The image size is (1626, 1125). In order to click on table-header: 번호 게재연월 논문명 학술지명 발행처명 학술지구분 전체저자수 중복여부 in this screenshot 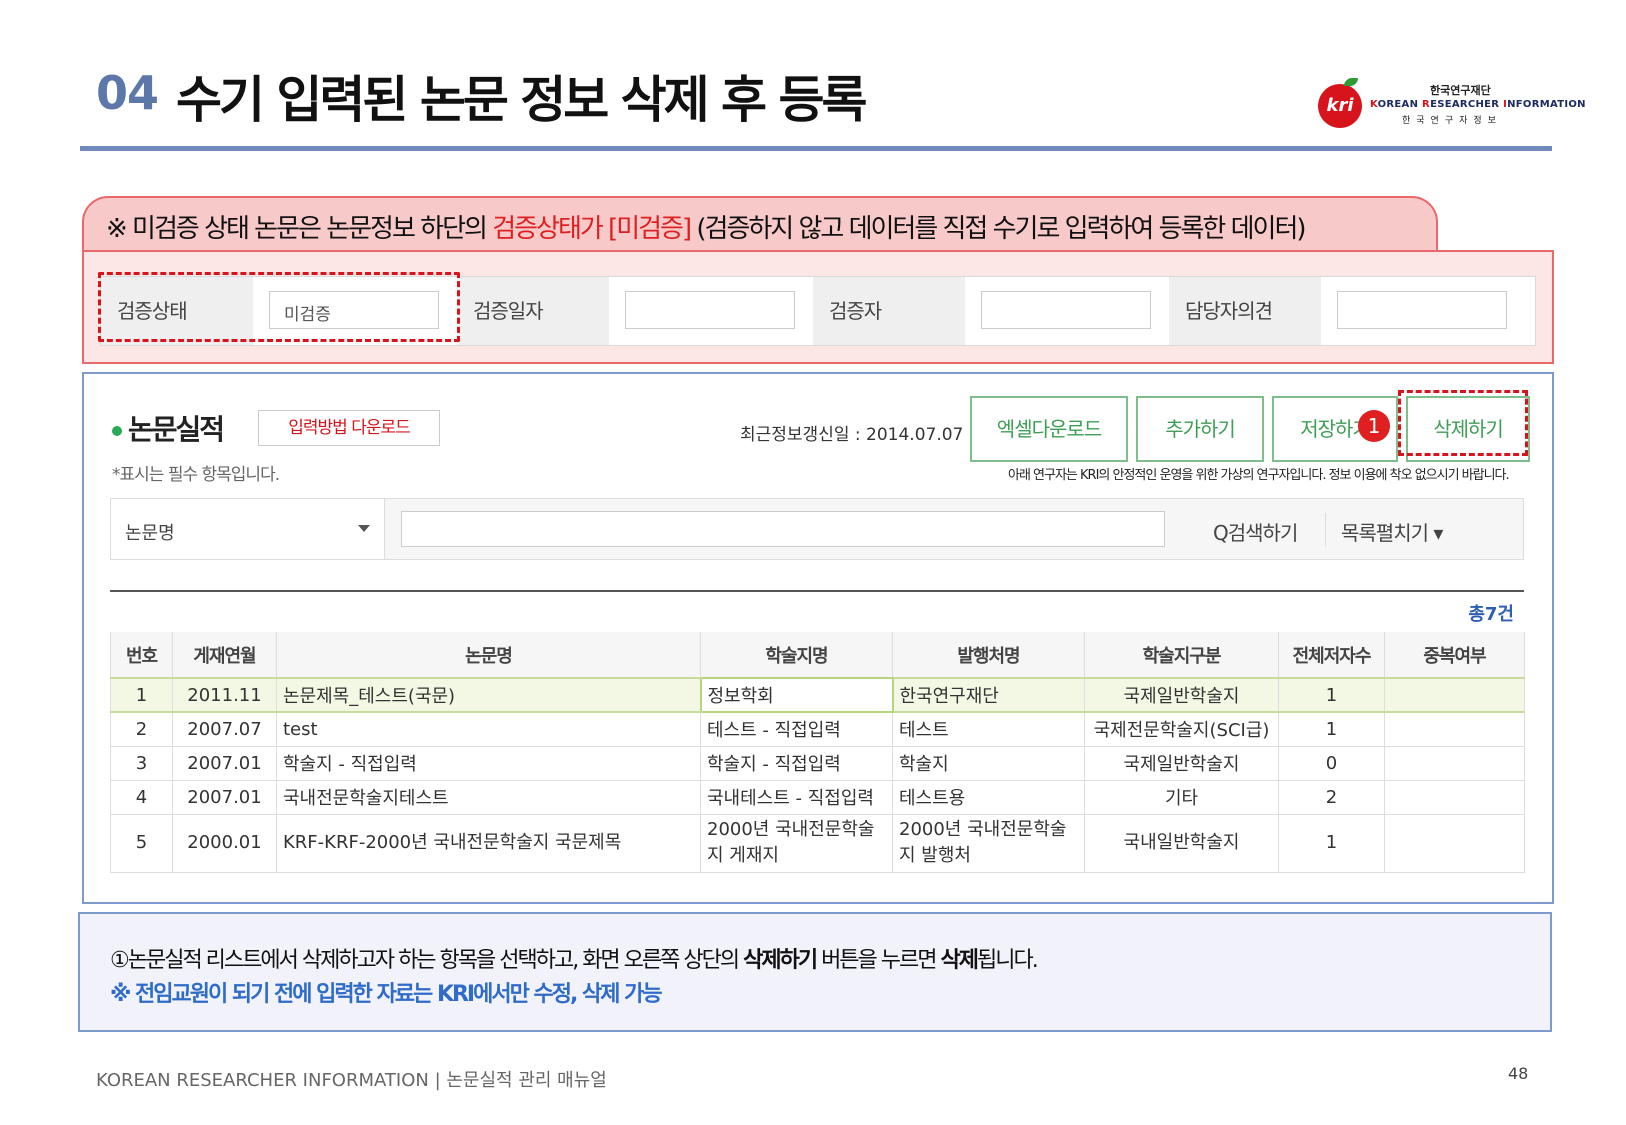, I will do `click(817, 655)`.